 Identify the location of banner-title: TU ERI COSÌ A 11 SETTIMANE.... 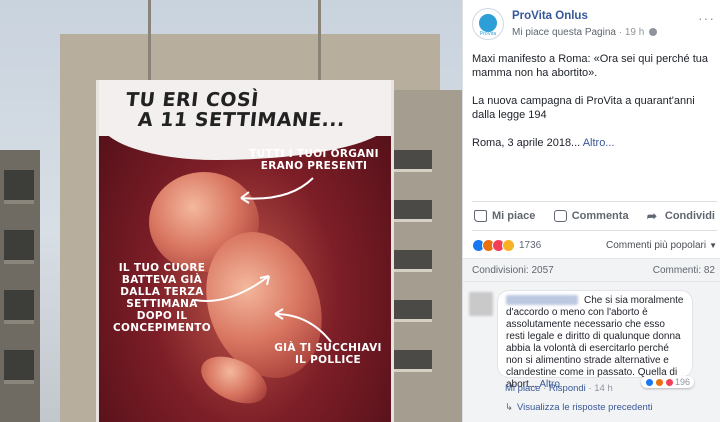
(250, 110).